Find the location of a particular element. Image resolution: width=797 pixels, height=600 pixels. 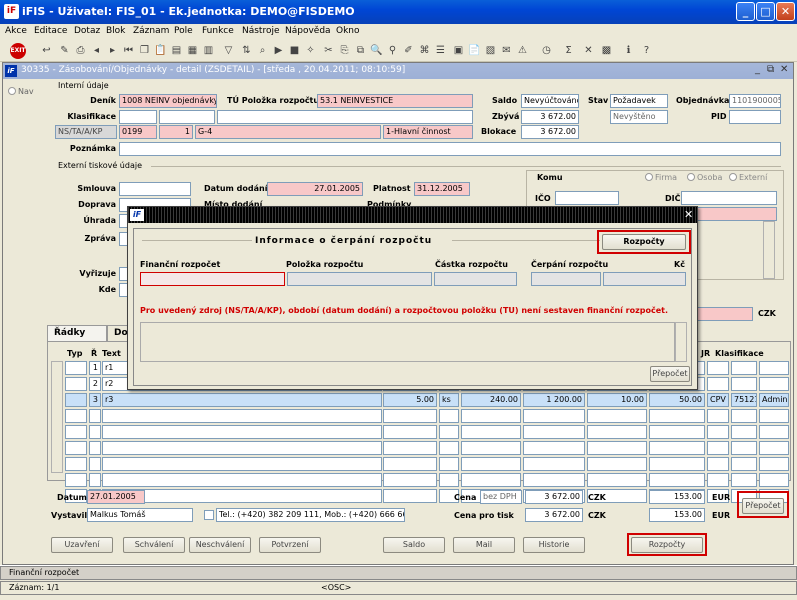

query-icon: ⌕ is located at coordinates (262, 50).